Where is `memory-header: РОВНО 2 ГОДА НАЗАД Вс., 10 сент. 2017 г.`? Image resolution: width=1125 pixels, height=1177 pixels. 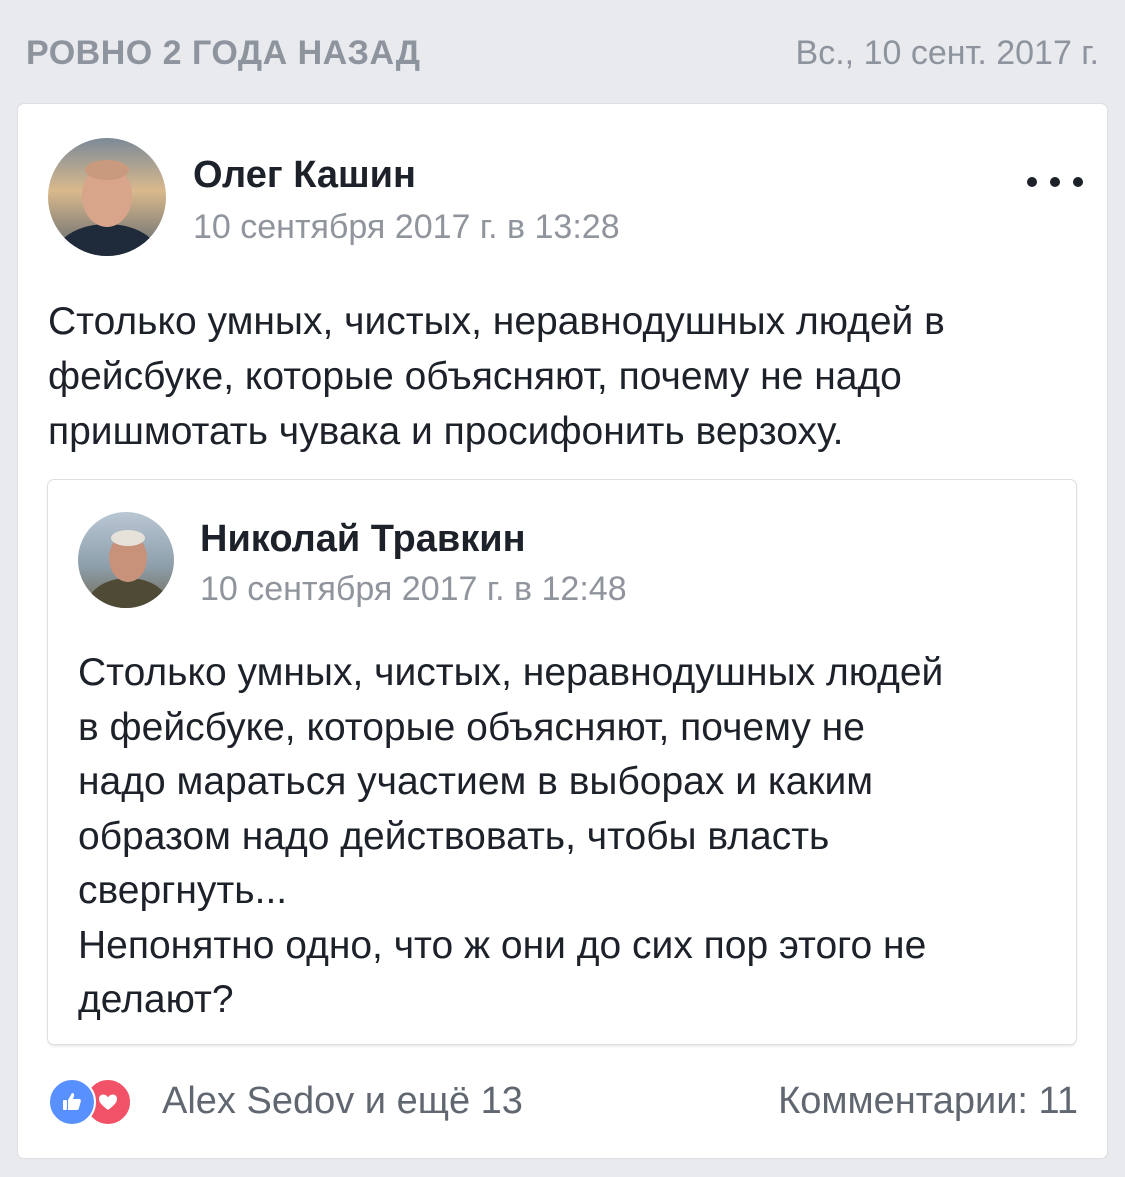
memory-header: РОВНО 2 ГОДА НАЗАД Вс., 10 сент. 2017 г. is located at coordinates (562, 52).